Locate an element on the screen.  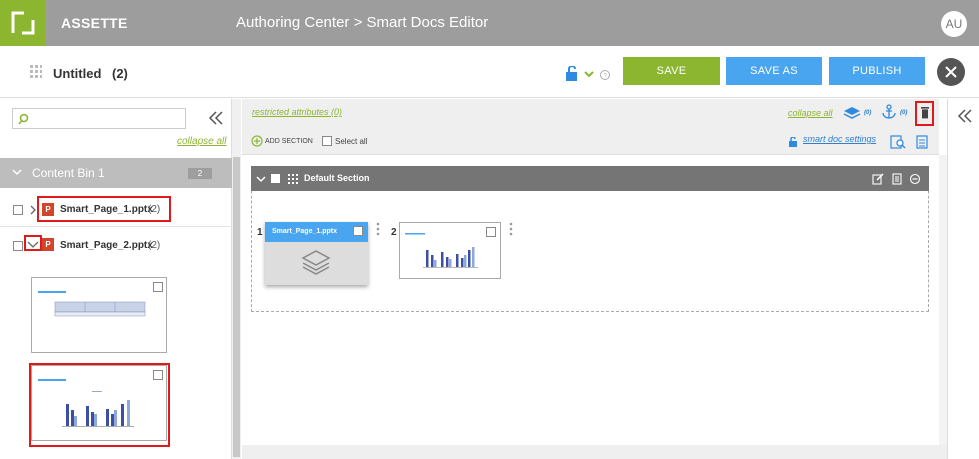
lock-toggle: ? is located at coordinates (589, 74).